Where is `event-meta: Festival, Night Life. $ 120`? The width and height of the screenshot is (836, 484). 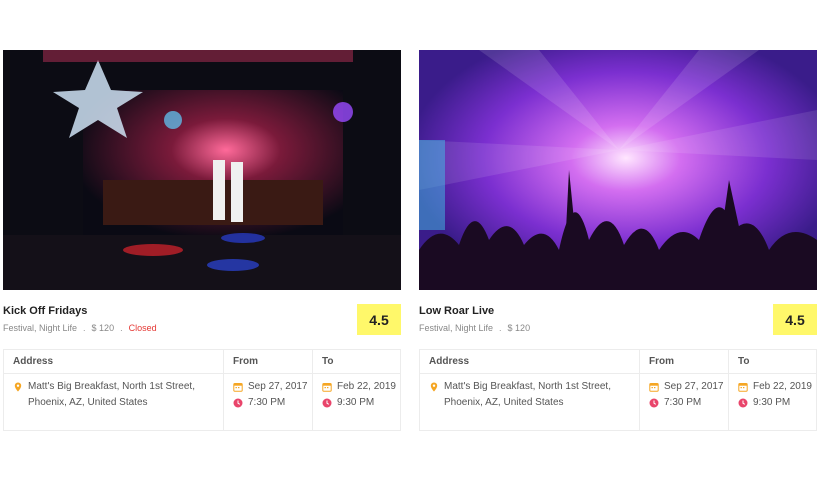
event-meta: Festival, Night Life. $ 120 is located at coordinates (474, 328).